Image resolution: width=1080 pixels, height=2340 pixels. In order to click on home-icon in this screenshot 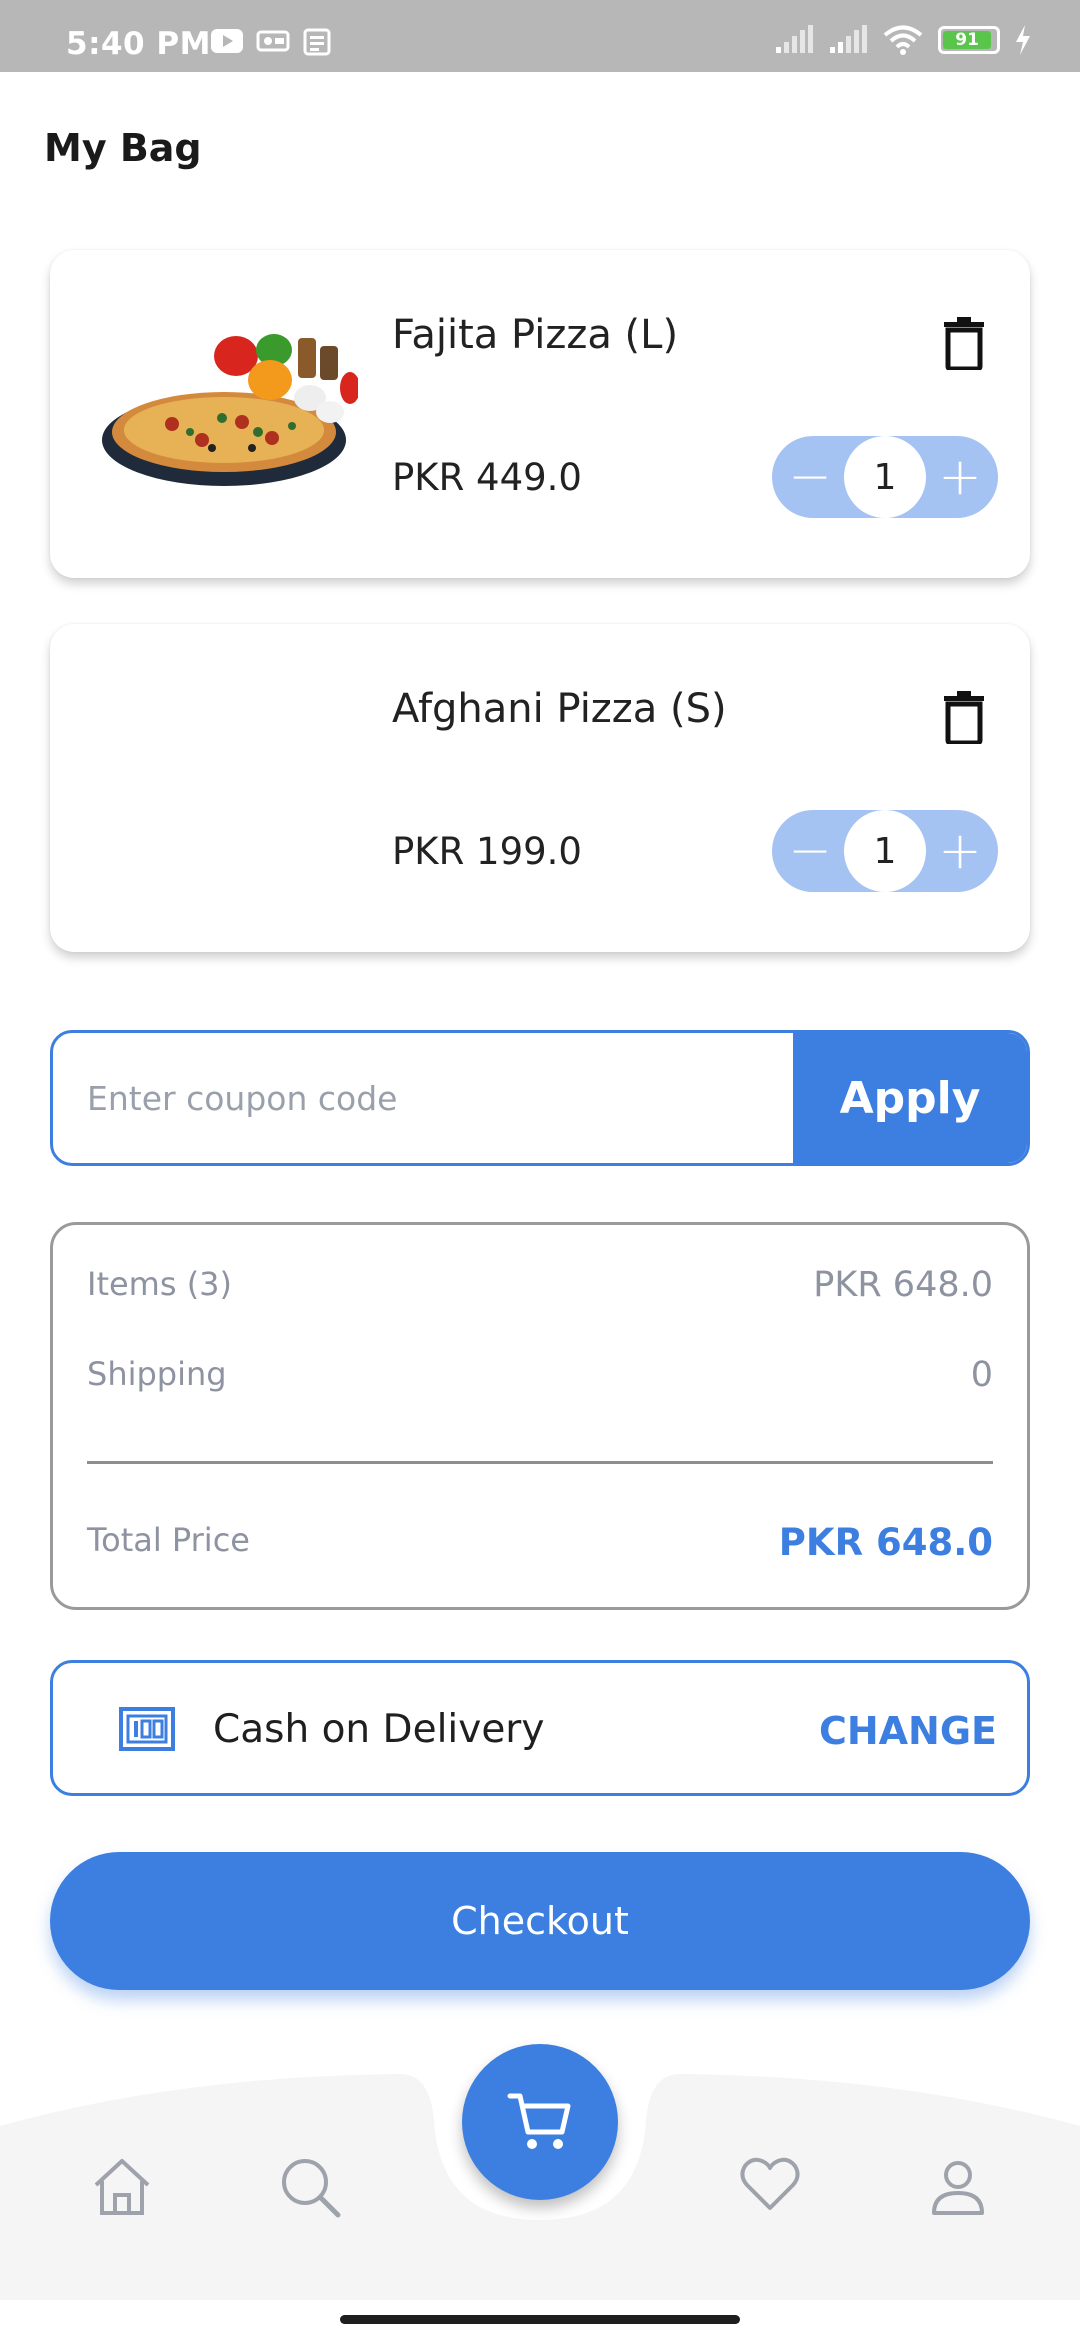, I will do `click(122, 2187)`.